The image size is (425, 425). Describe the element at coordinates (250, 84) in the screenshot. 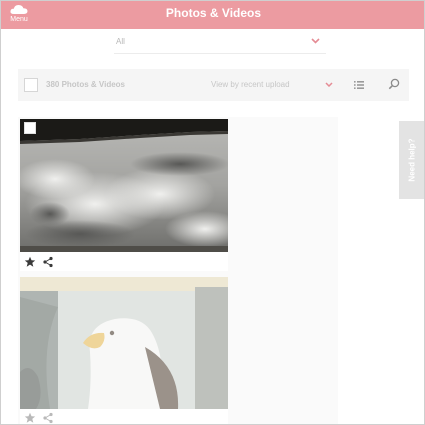

I see `sort-label: View by recent upload` at that location.